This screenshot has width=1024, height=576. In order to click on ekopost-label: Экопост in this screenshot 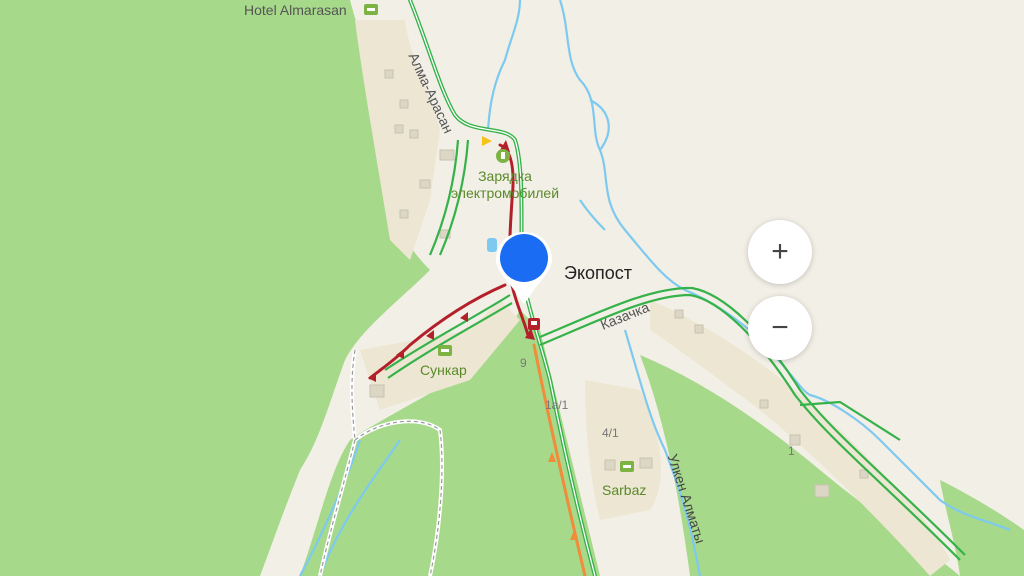, I will do `click(598, 273)`.